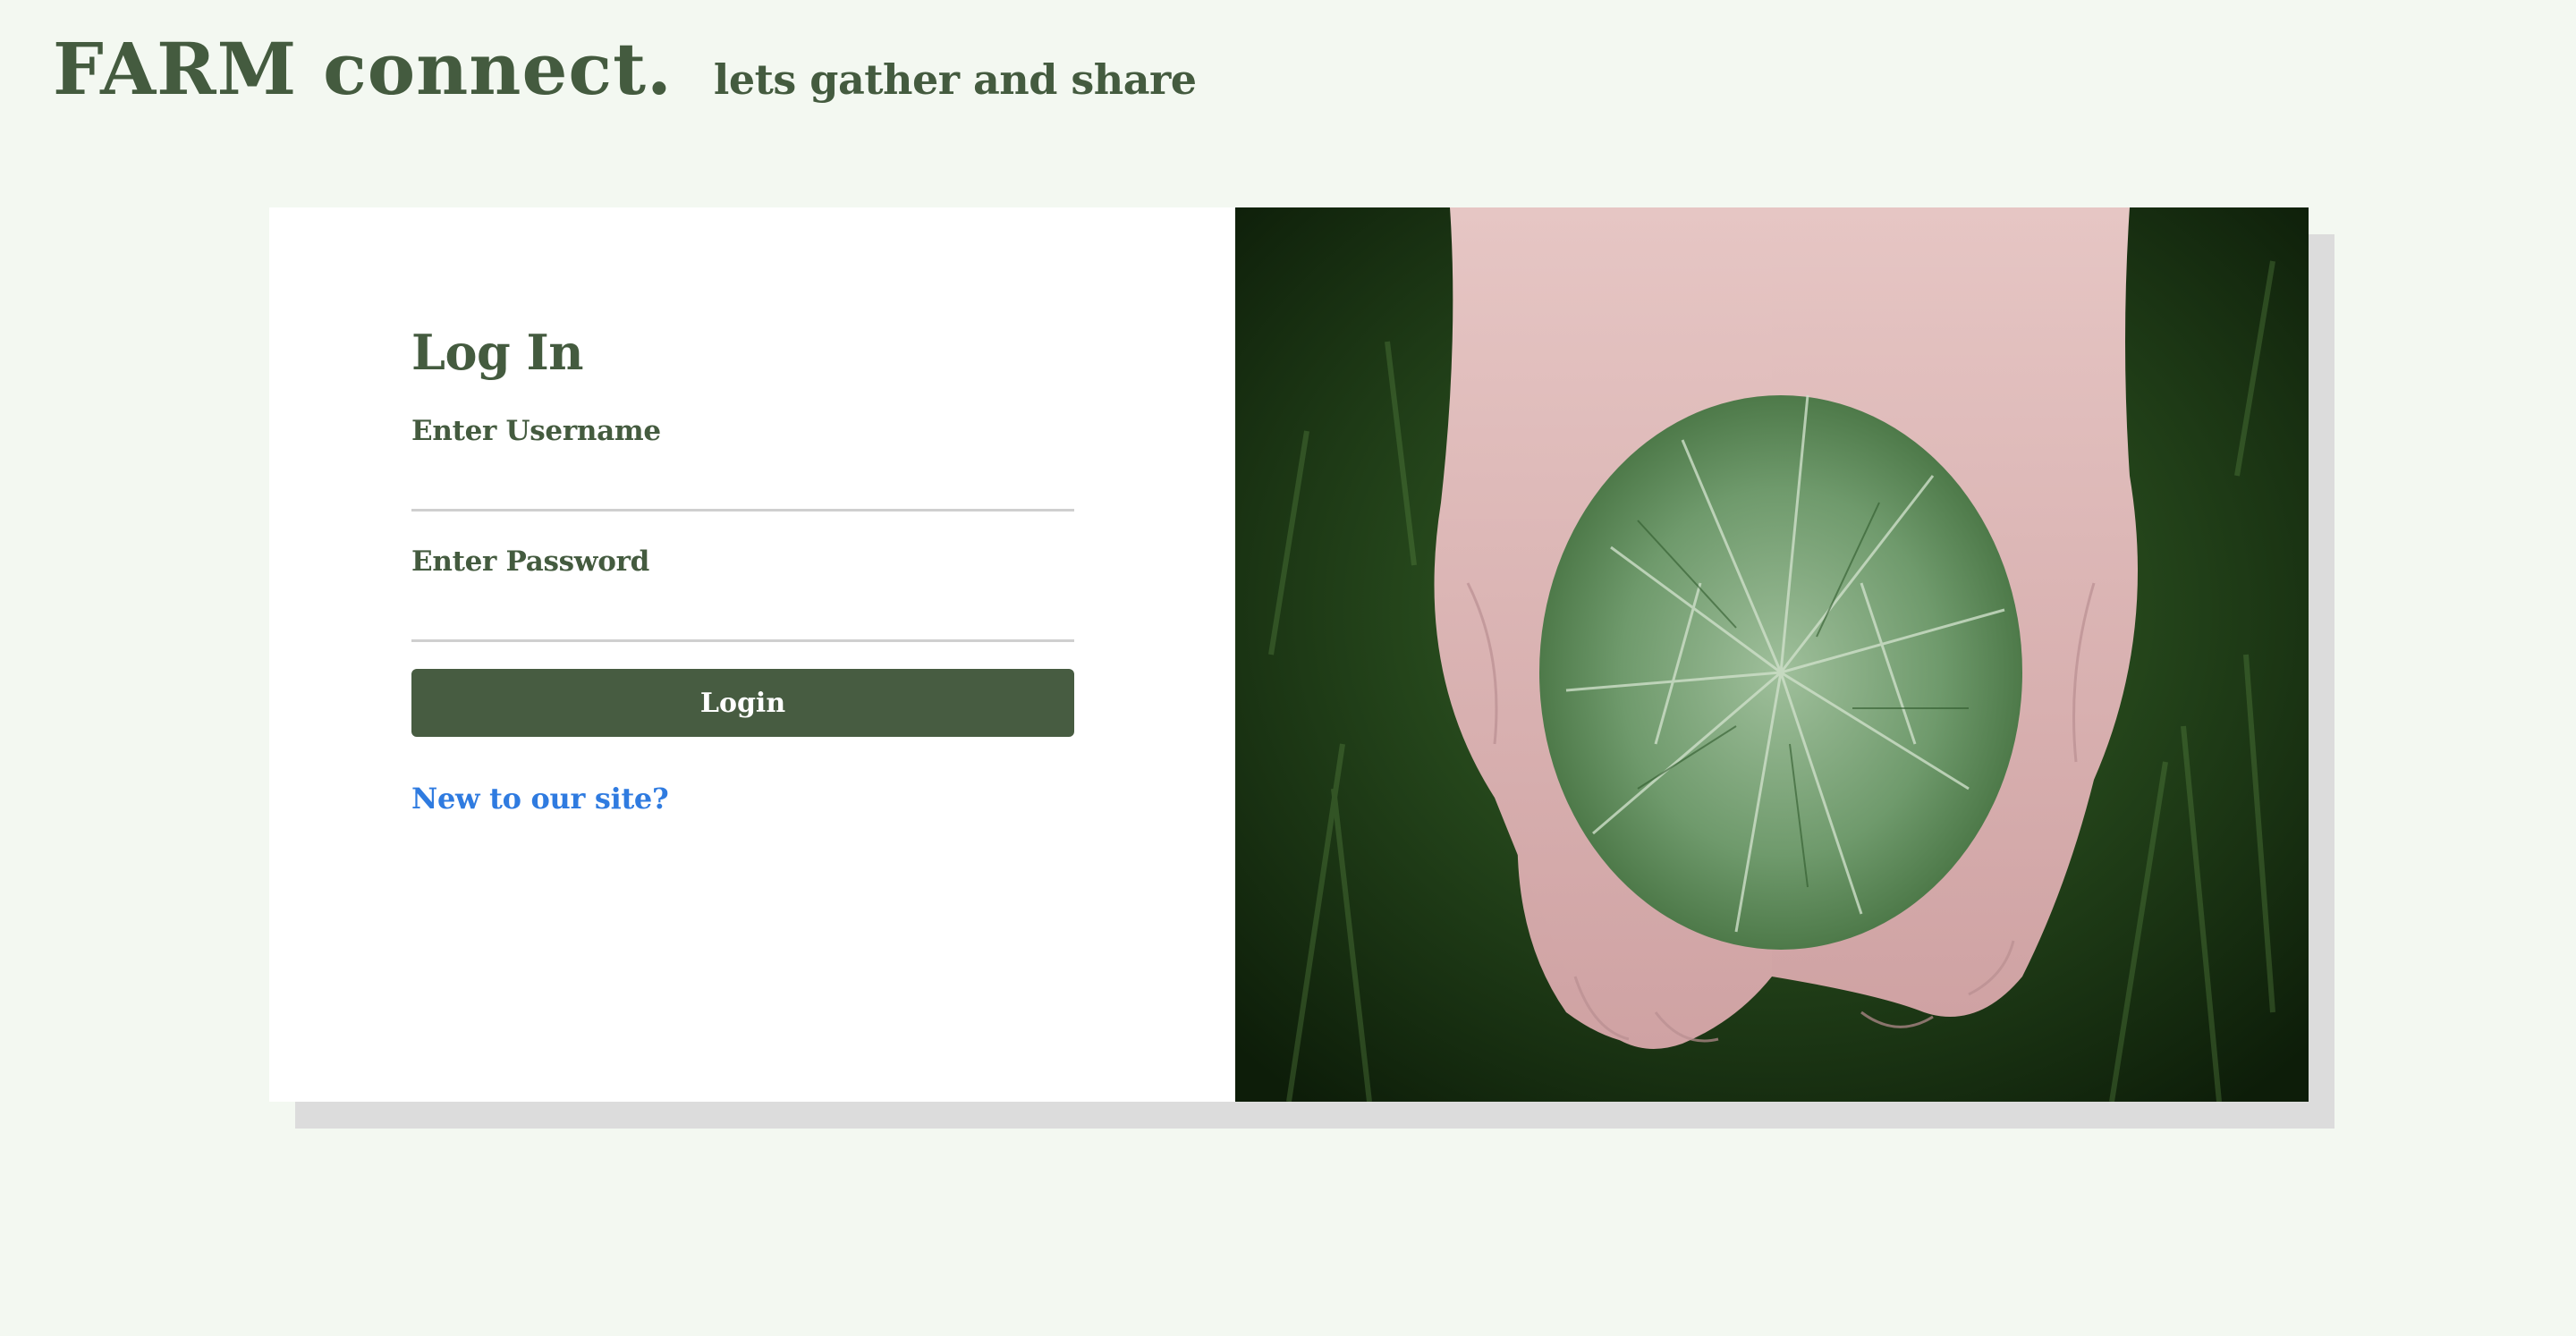  Describe the element at coordinates (742, 529) in the screenshot. I see `field-spacer` at that location.